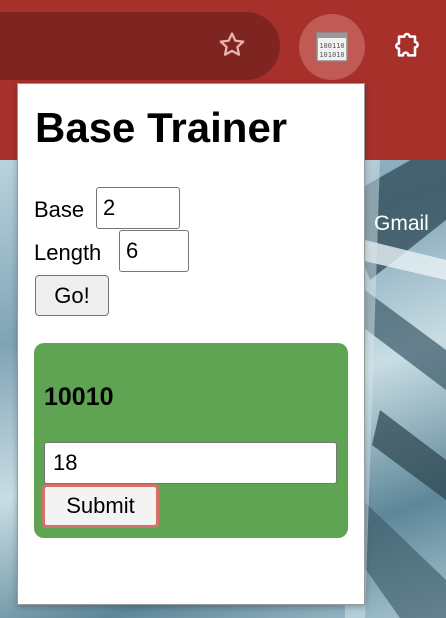 The image size is (446, 618). What do you see at coordinates (331, 55) in the screenshot?
I see `svg-text: 101010` at bounding box center [331, 55].